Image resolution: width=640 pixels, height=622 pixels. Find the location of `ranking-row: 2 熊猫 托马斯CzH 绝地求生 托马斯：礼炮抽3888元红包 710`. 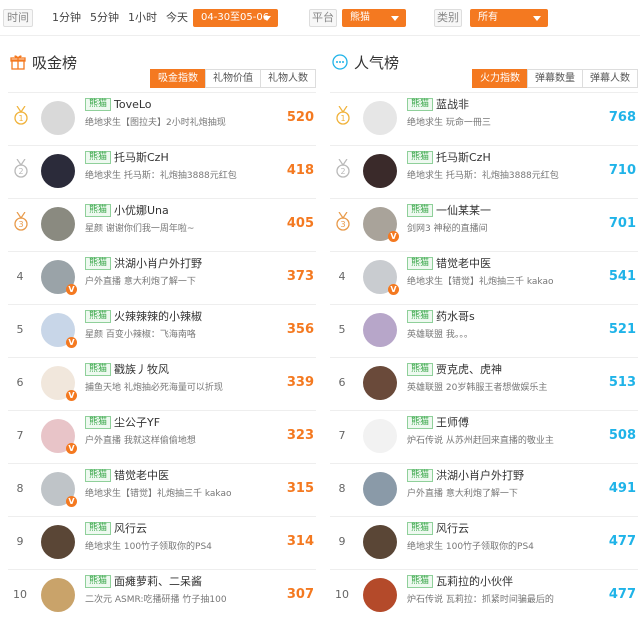

ranking-row: 2 熊猫 托马斯CzH 绝地求生 托马斯：礼炮抽3888元红包 710 is located at coordinates (484, 171).